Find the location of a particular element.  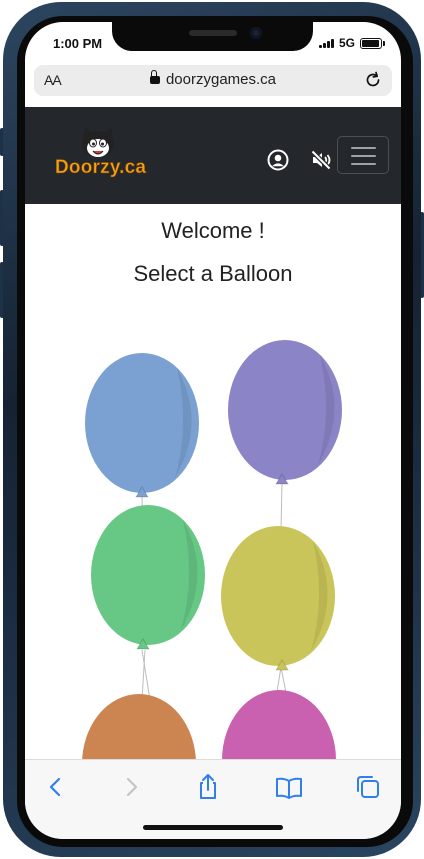

bookmarks-icon is located at coordinates (289, 787).